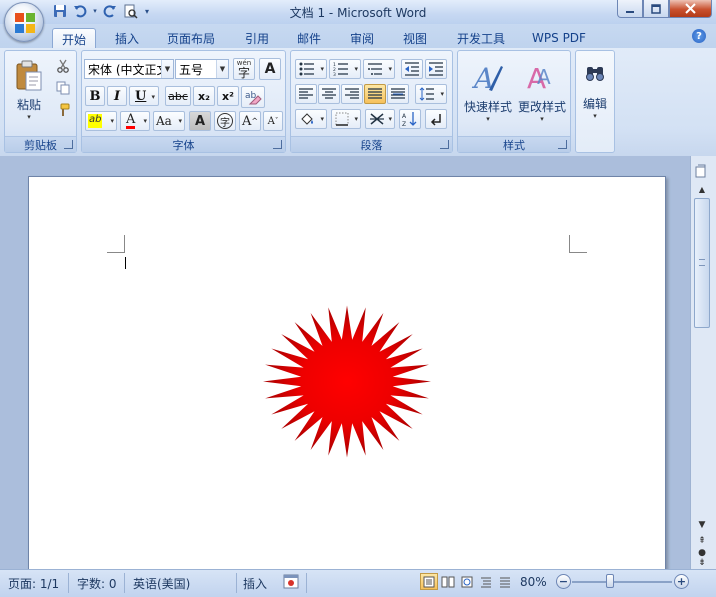  What do you see at coordinates (622, 582) in the screenshot?
I see `zoom-slider-track` at bounding box center [622, 582].